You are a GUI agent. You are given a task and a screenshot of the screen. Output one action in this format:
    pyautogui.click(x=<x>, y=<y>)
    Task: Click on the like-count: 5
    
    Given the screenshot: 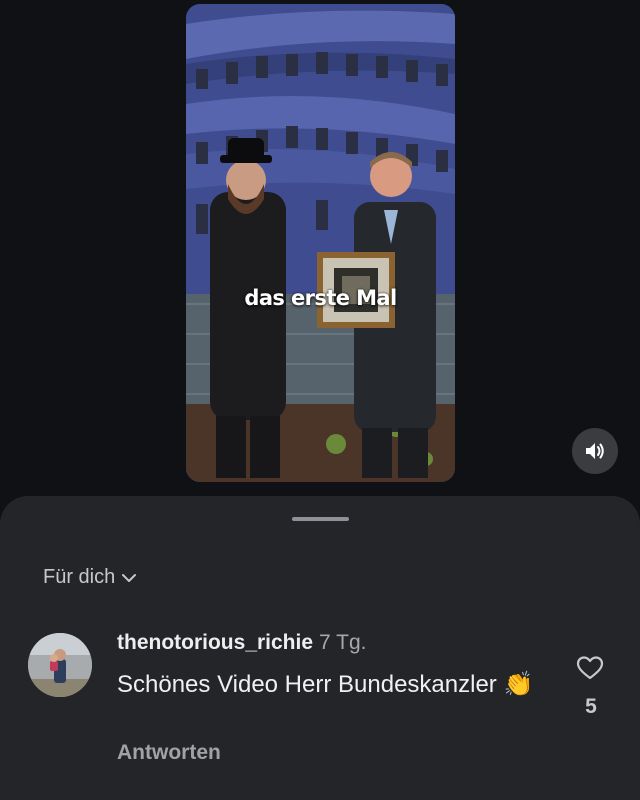 What is the action you would take?
    pyautogui.click(x=591, y=706)
    